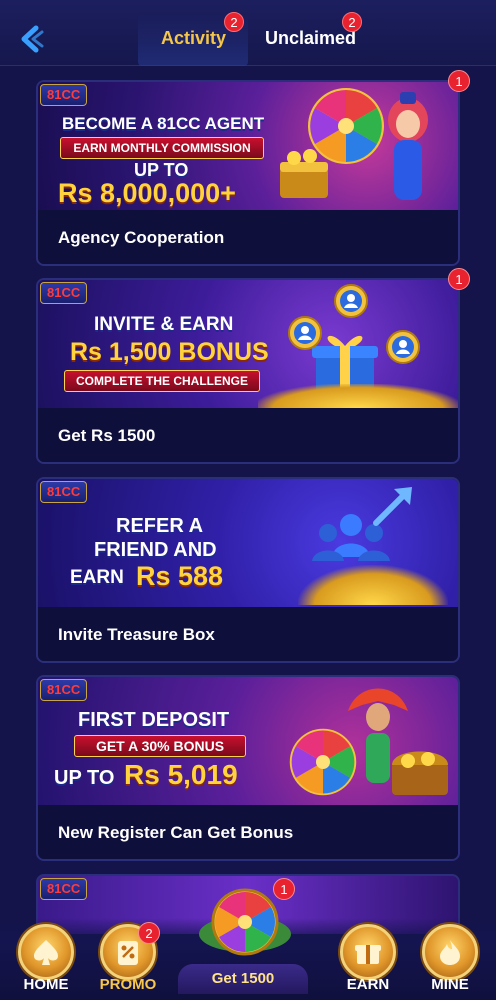 The image size is (496, 1000). What do you see at coordinates (181, 774) in the screenshot?
I see `banner-amount: Rs 5,019` at bounding box center [181, 774].